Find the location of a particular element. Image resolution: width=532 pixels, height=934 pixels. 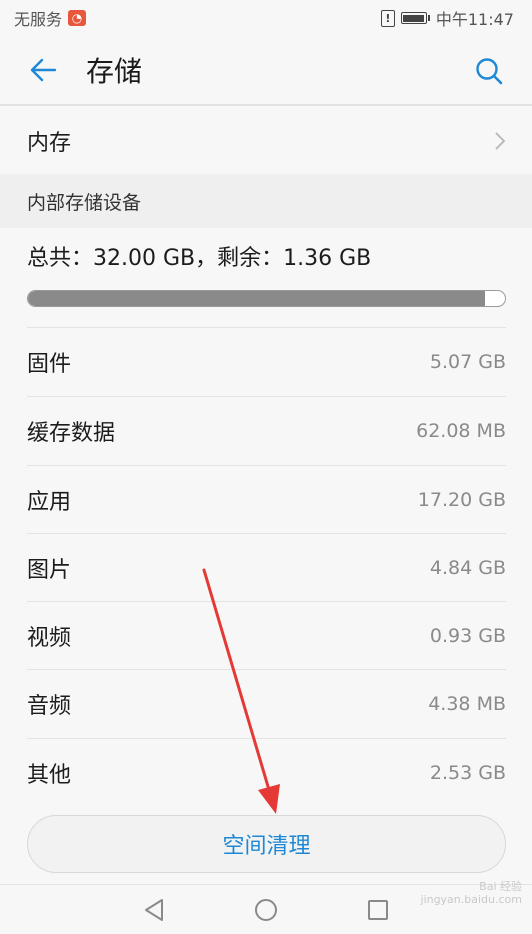

category-row-other: 其他 2.53 GB is located at coordinates (266, 772).